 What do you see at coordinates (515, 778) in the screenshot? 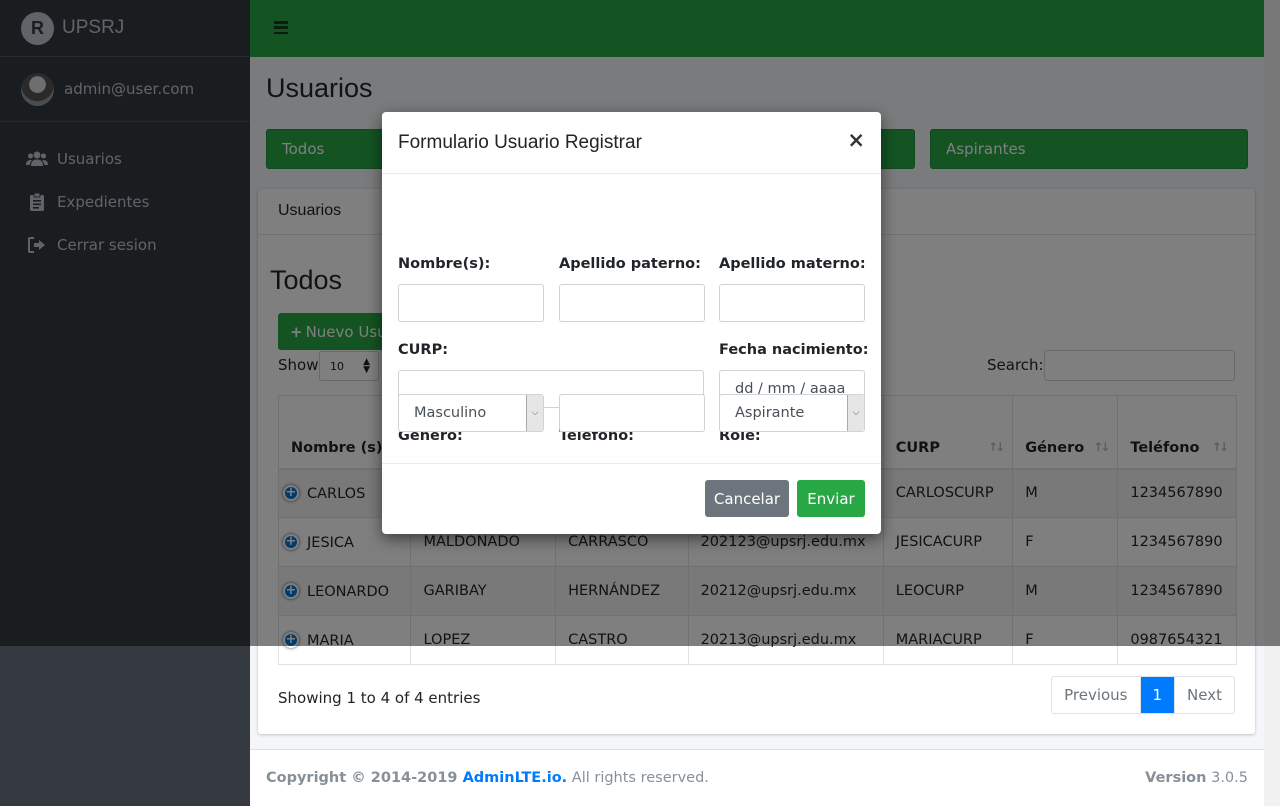
I see `adminlte-link: AdminLTE.io.` at bounding box center [515, 778].